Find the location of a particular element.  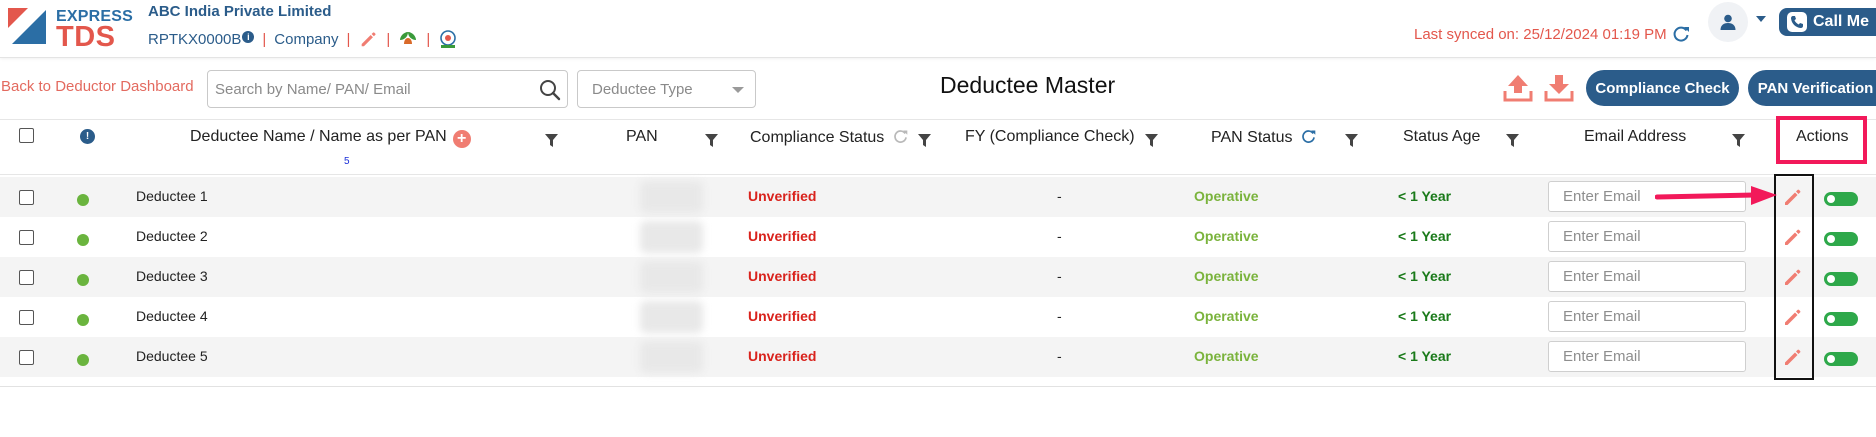

deductee-type-placeholder: Deductee Type is located at coordinates (642, 89).